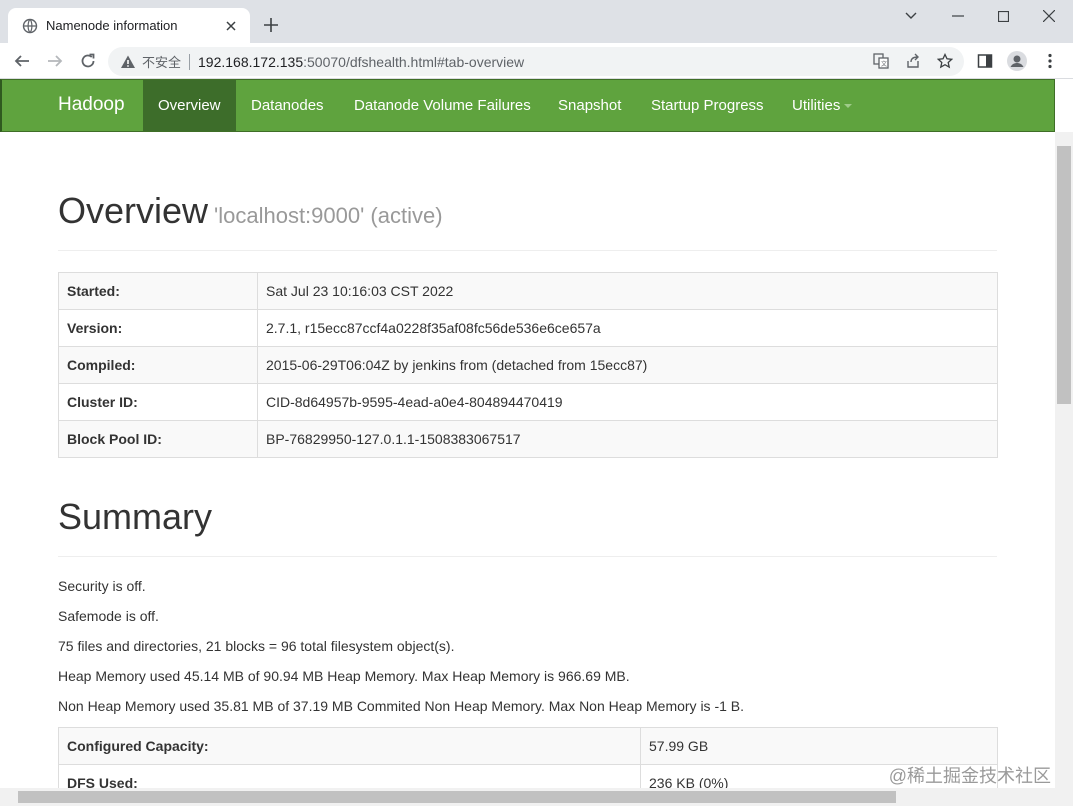  Describe the element at coordinates (911, 16) in the screenshot. I see `tab-search-chevron-icon` at that location.